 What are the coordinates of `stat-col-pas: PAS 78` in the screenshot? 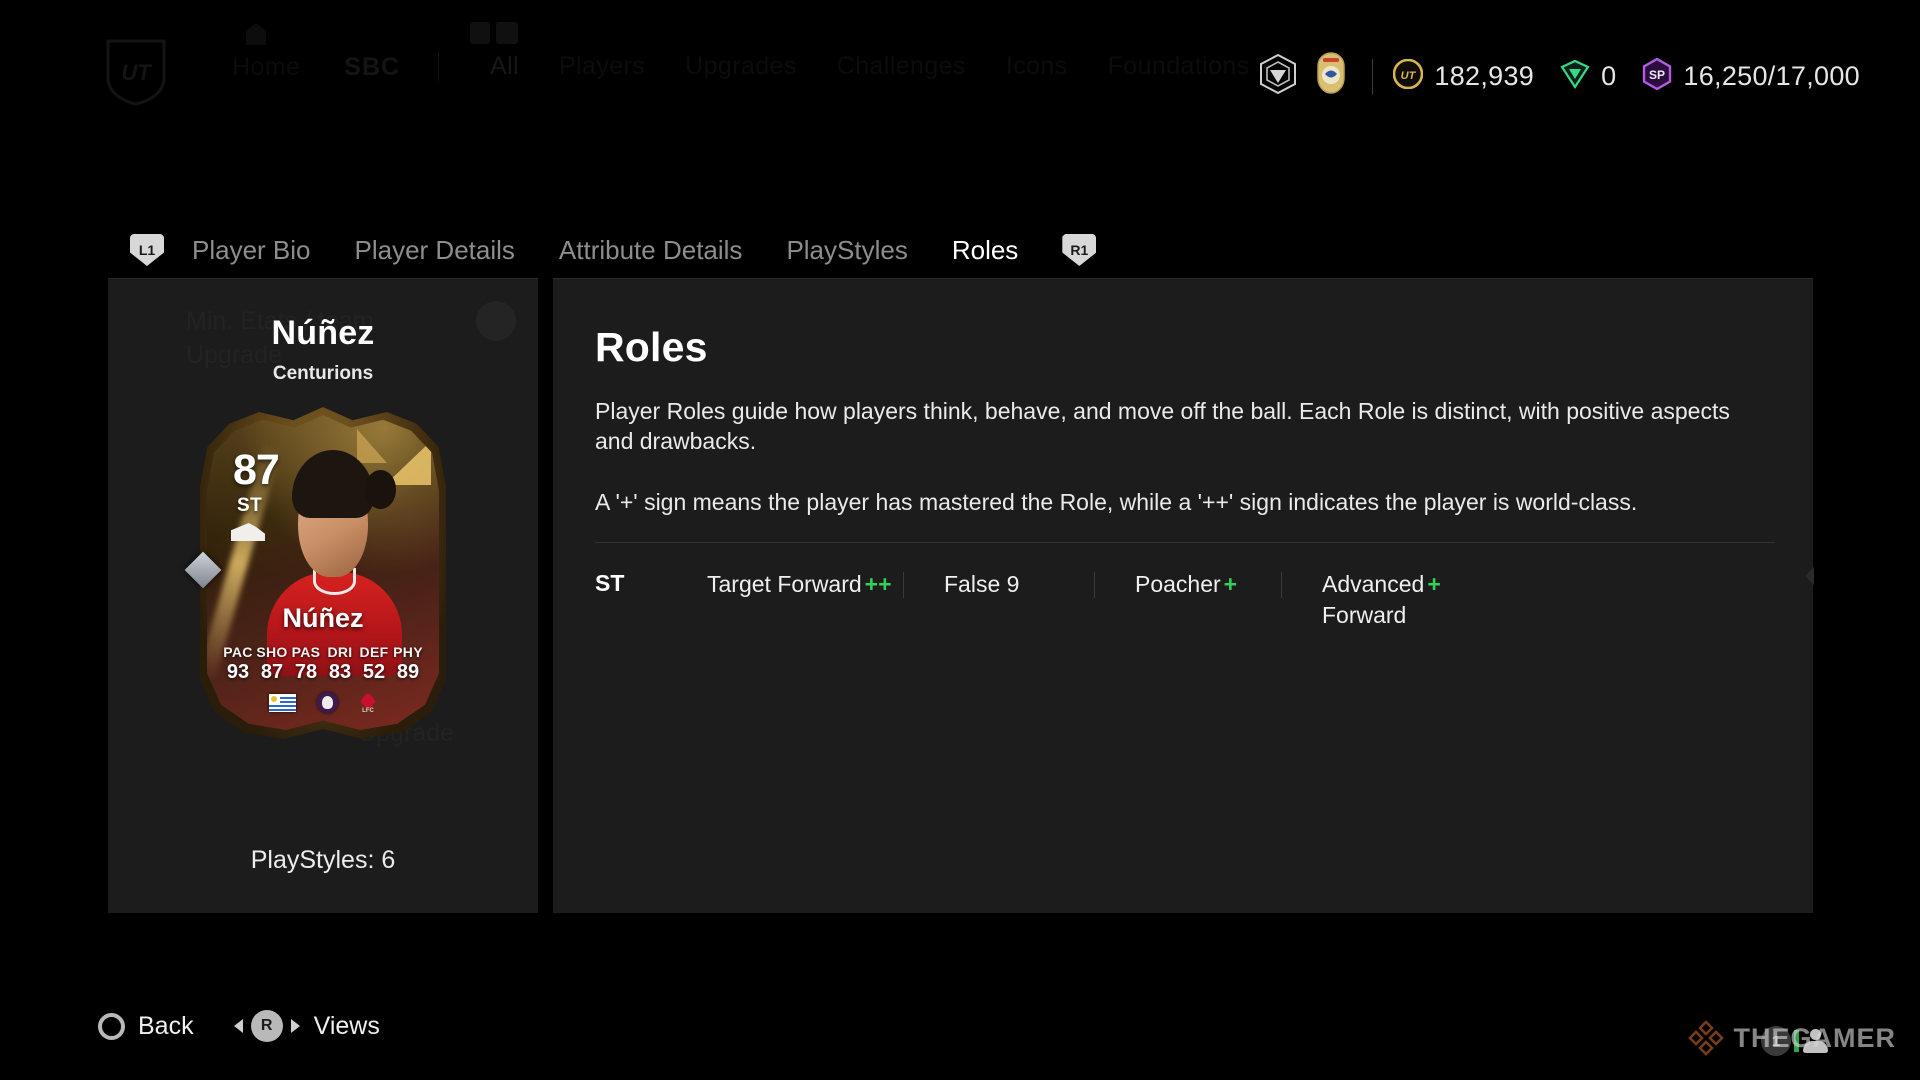 It's located at (306, 664).